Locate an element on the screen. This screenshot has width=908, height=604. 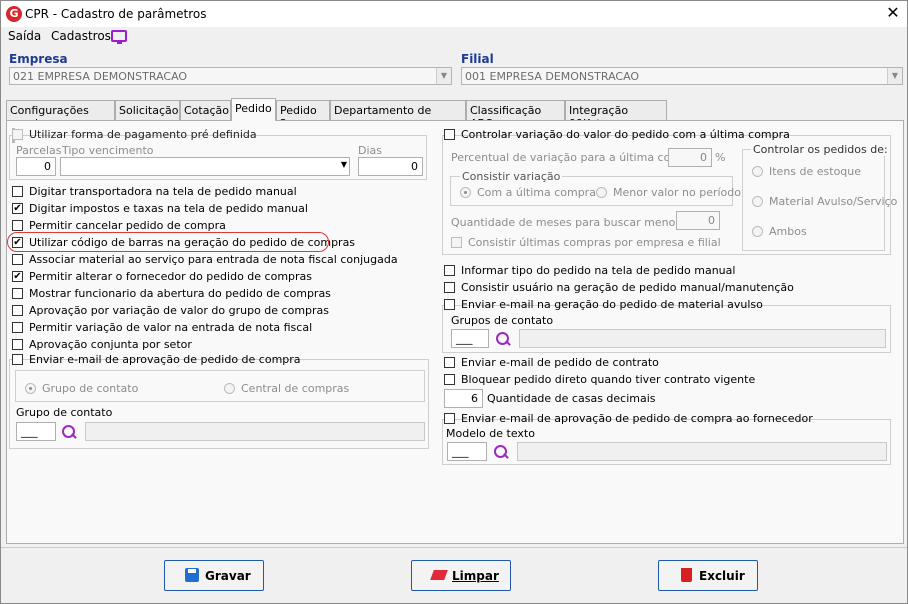
trash-icon is located at coordinates (686, 575).